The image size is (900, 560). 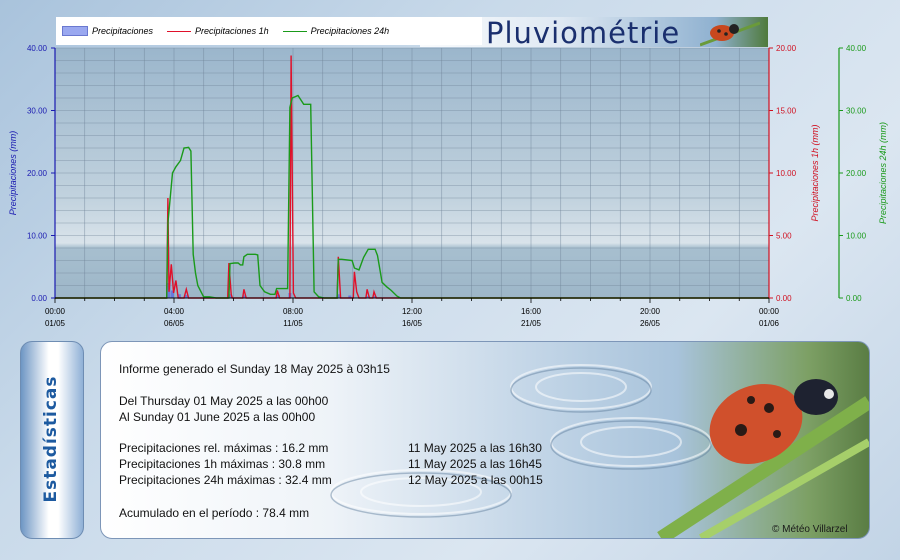 What do you see at coordinates (650, 311) in the screenshot?
I see `x-tick-label-time: 20:00` at bounding box center [650, 311].